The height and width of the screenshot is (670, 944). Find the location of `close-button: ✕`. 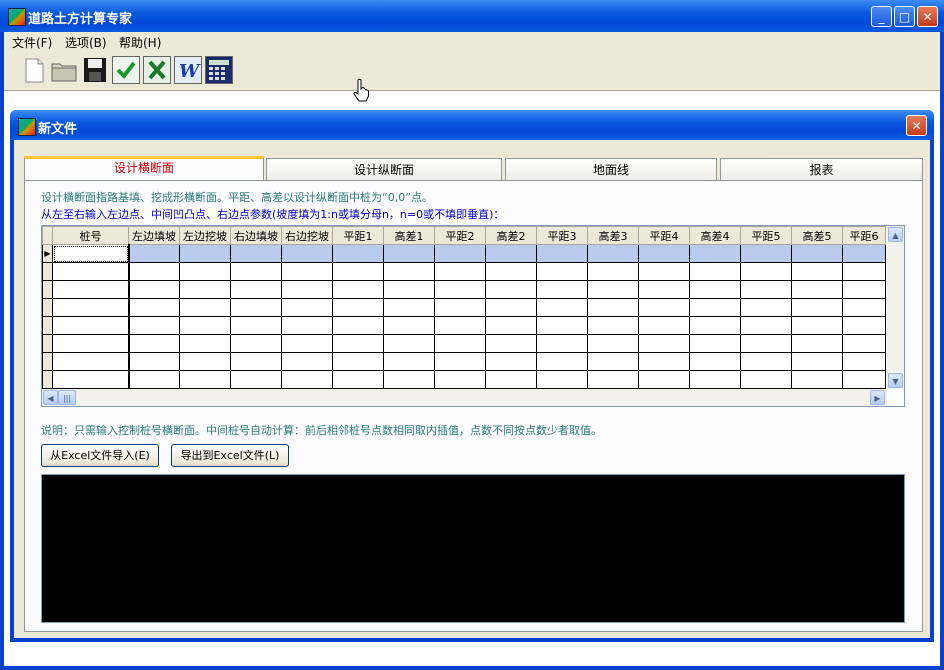

close-button: ✕ is located at coordinates (927, 16).